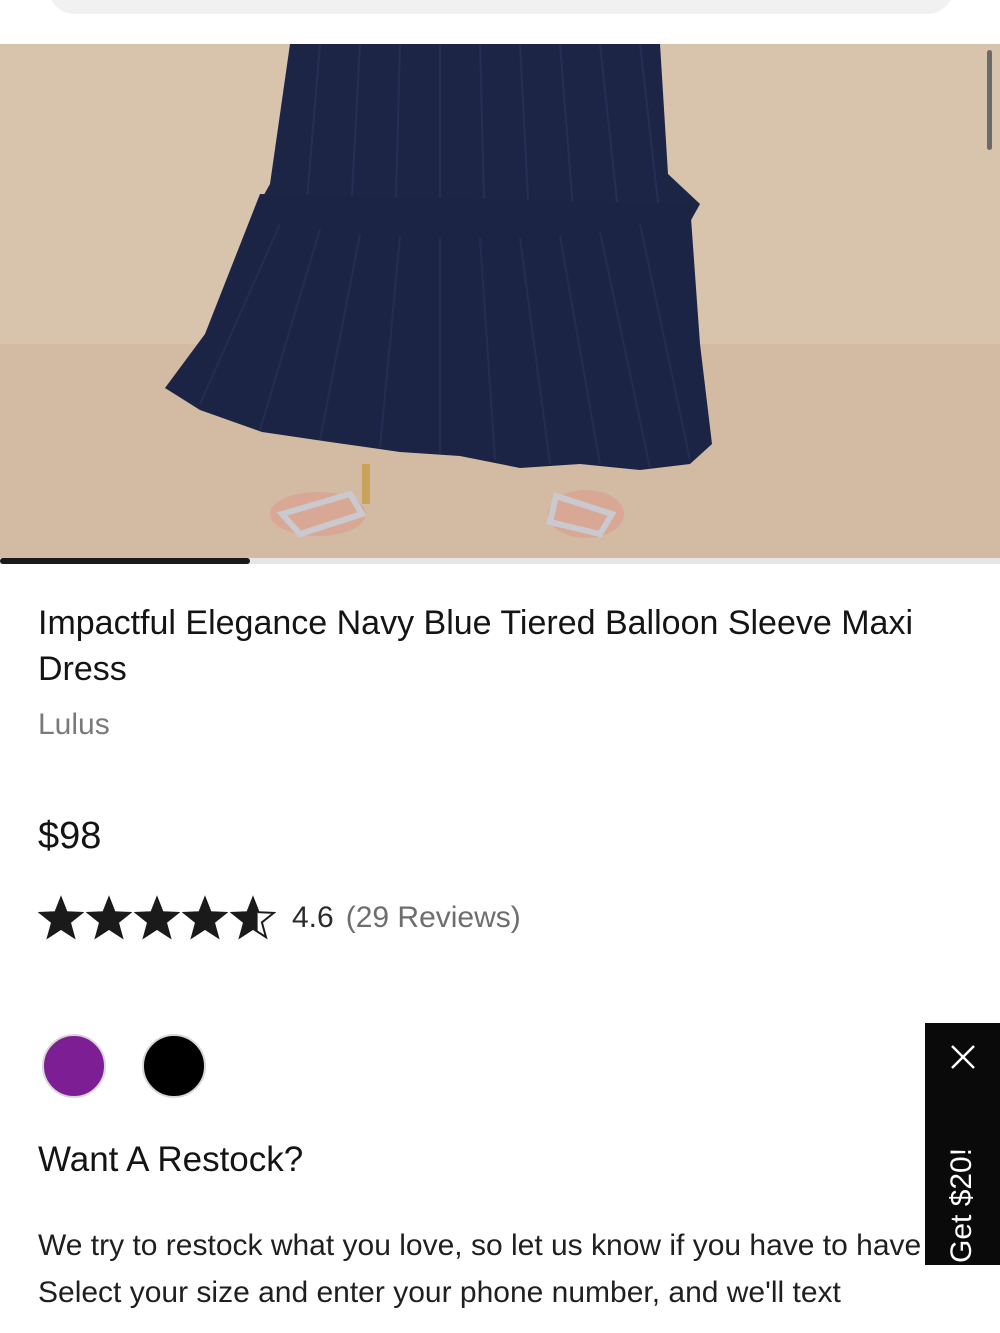  Describe the element at coordinates (989, 100) in the screenshot. I see `page-scrollbar` at that location.